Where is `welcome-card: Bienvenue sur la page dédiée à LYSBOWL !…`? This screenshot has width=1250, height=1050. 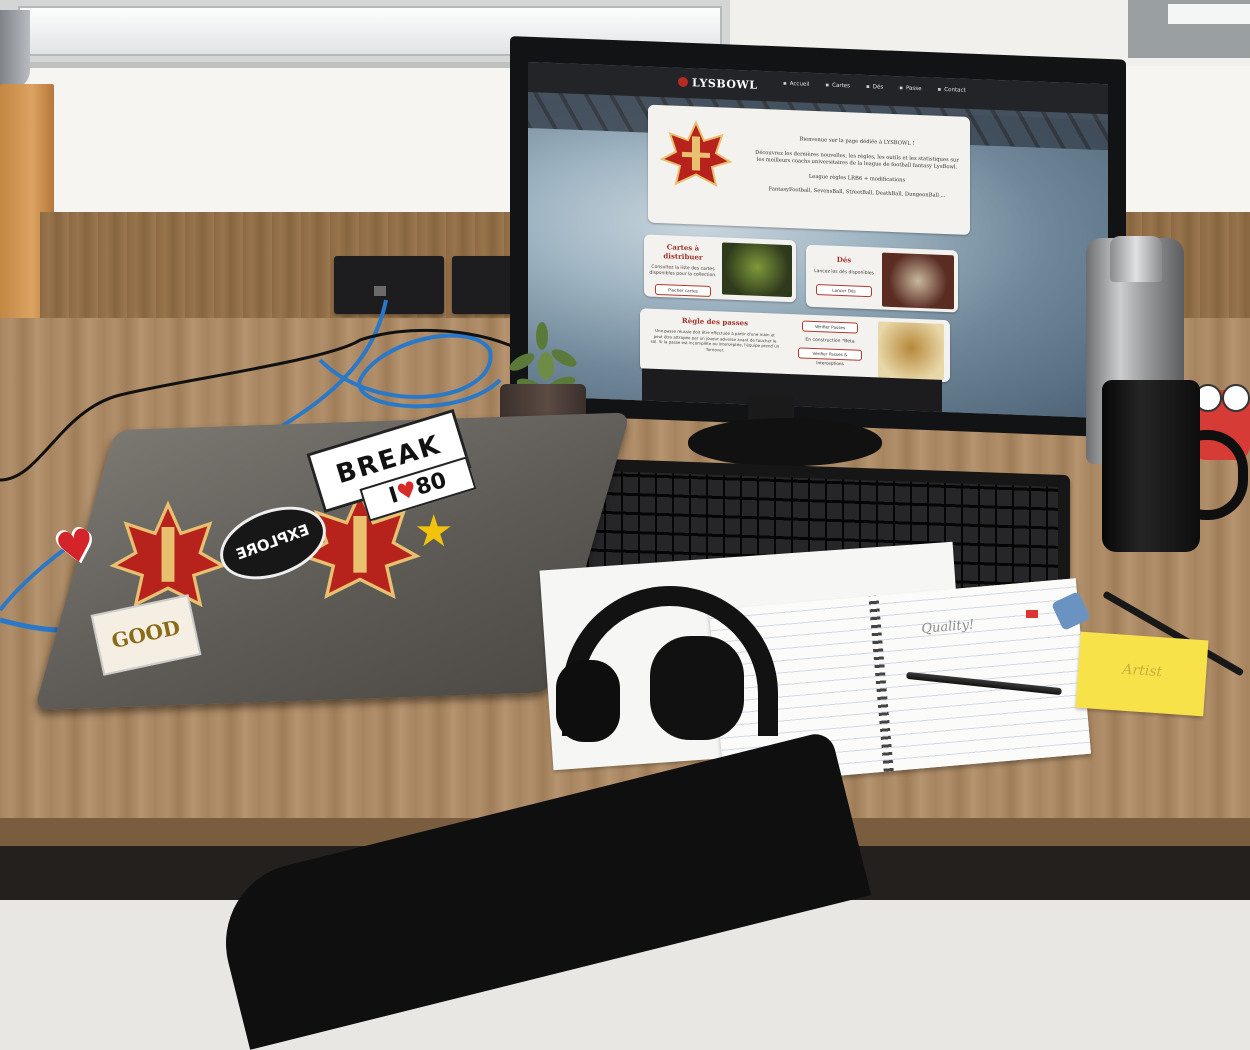 welcome-card: Bienvenue sur la page dédiée à LYSBOWL !… is located at coordinates (809, 169).